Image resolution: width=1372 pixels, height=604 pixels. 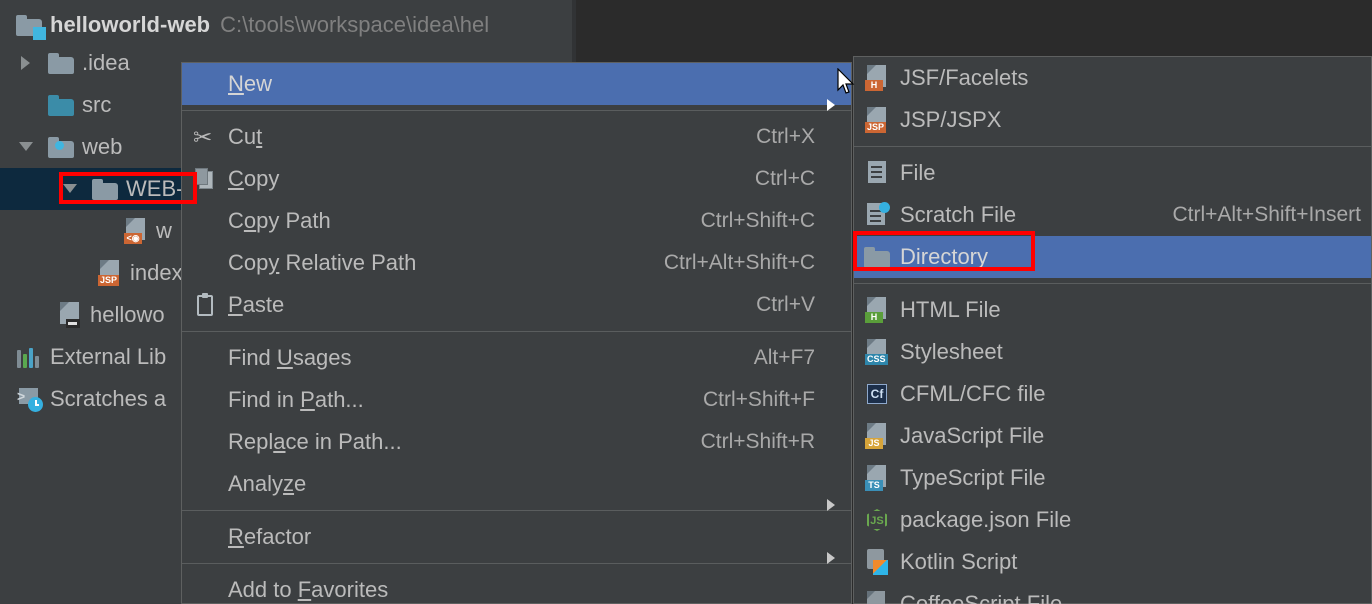 I want to click on submenu-item-javascript-file: JS JavaScript File, so click(x=1112, y=436).